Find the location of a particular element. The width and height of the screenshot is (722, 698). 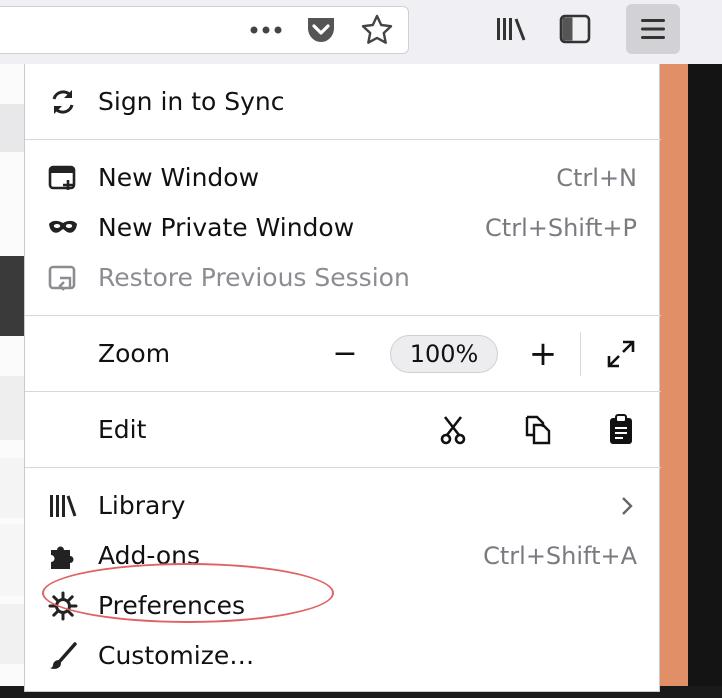

zoom-row: Zoom − 100% + is located at coordinates (343, 354).